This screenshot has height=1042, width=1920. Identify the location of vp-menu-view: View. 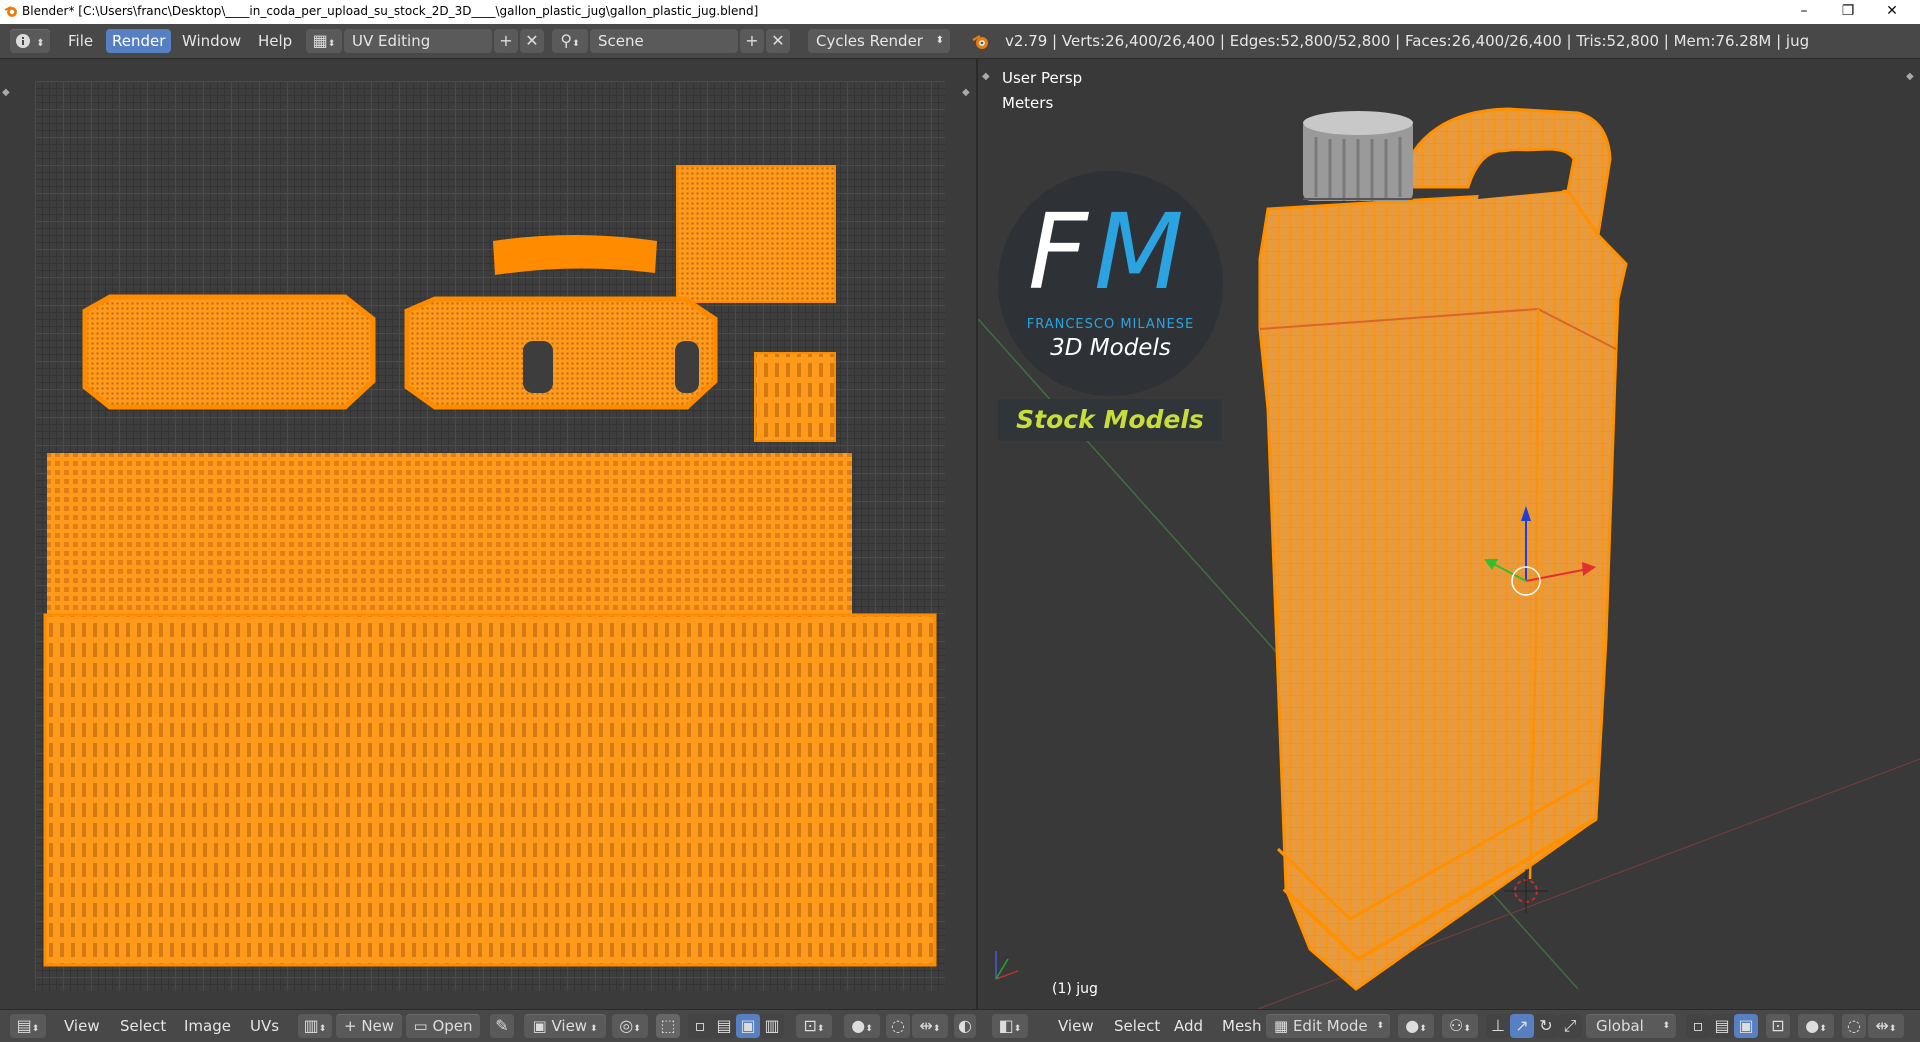
(1076, 1026).